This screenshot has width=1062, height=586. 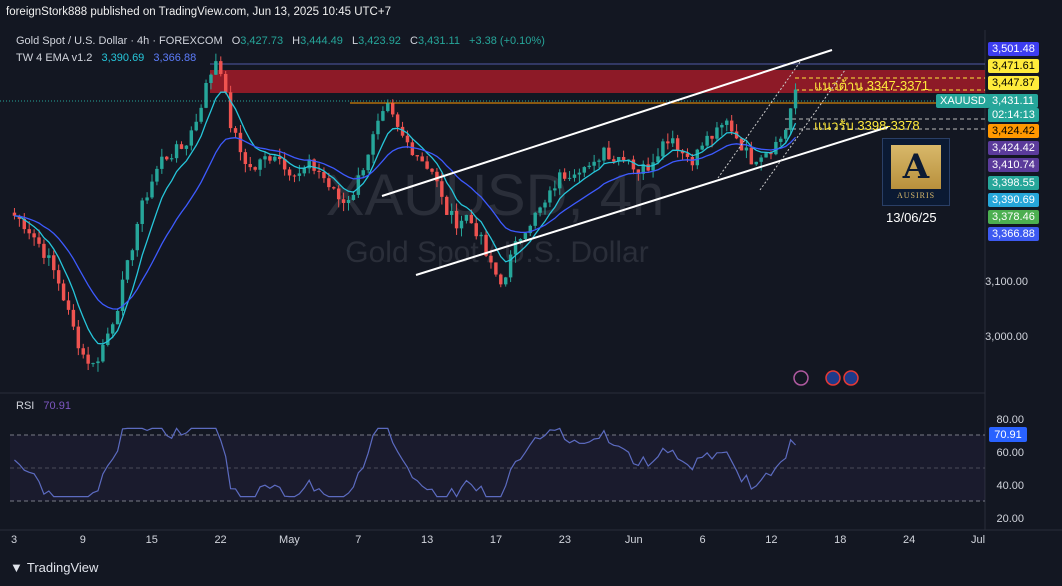 What do you see at coordinates (1013, 200) in the screenshot?
I see `price-level-label: 3,390.69` at bounding box center [1013, 200].